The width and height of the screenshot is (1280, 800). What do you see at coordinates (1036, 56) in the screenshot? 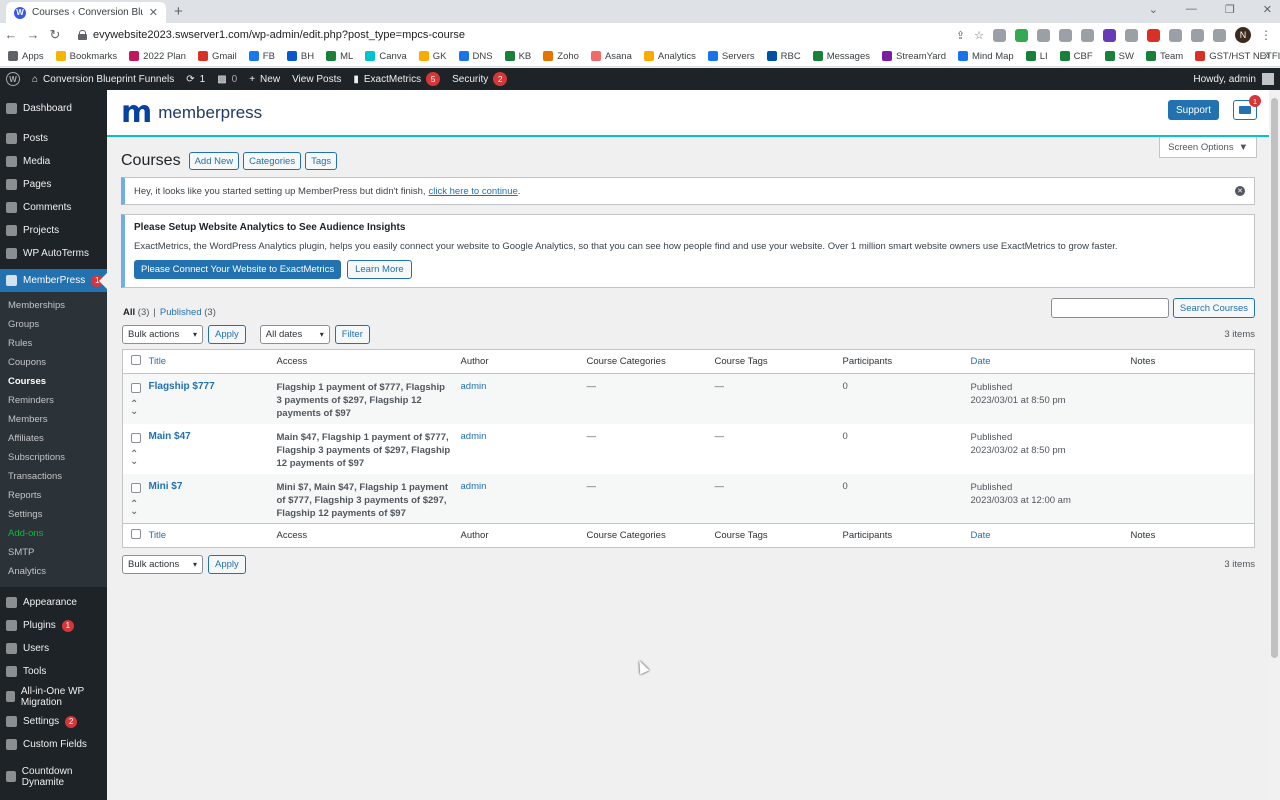
I see `bookmark-item: LI` at bounding box center [1036, 56].